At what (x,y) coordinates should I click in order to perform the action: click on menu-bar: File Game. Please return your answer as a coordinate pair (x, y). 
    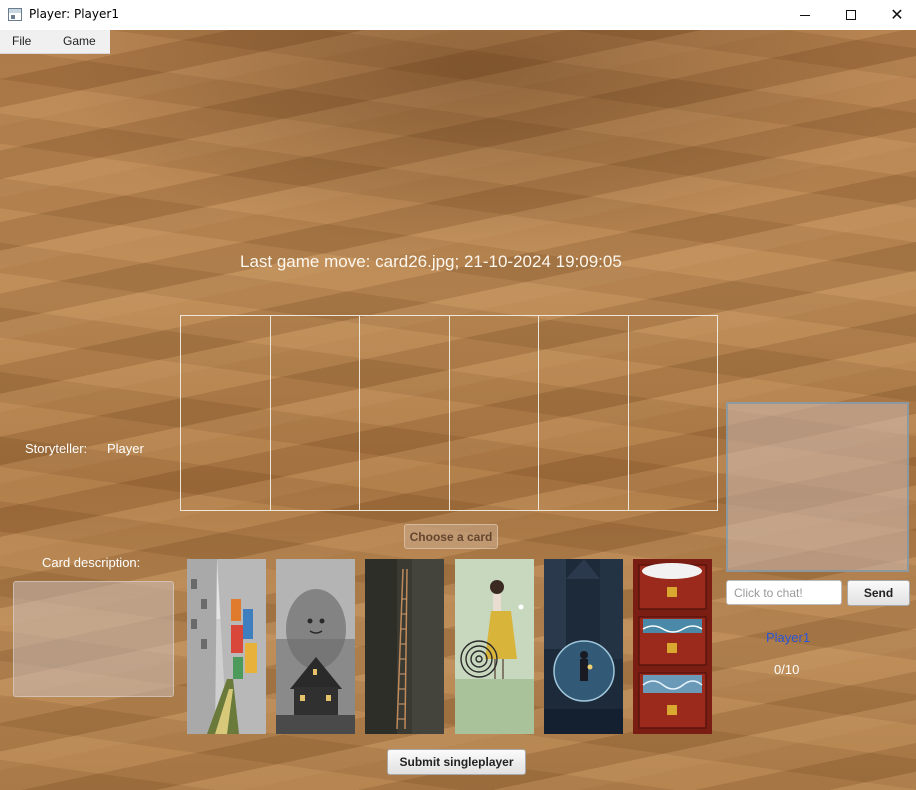
    Looking at the image, I should click on (55, 42).